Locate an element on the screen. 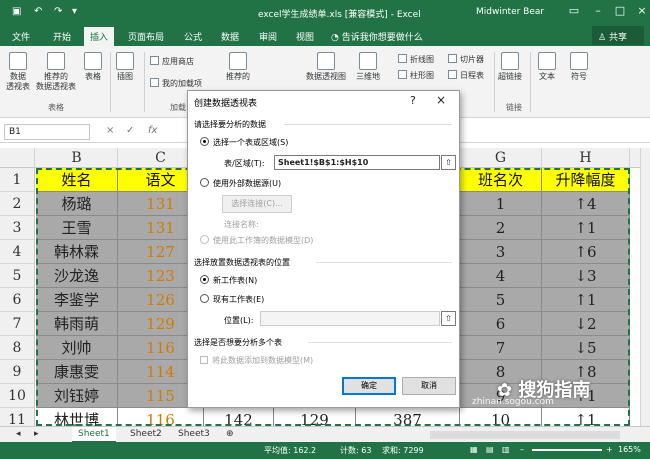  illustrations-button: 插图 is located at coordinates (125, 67).